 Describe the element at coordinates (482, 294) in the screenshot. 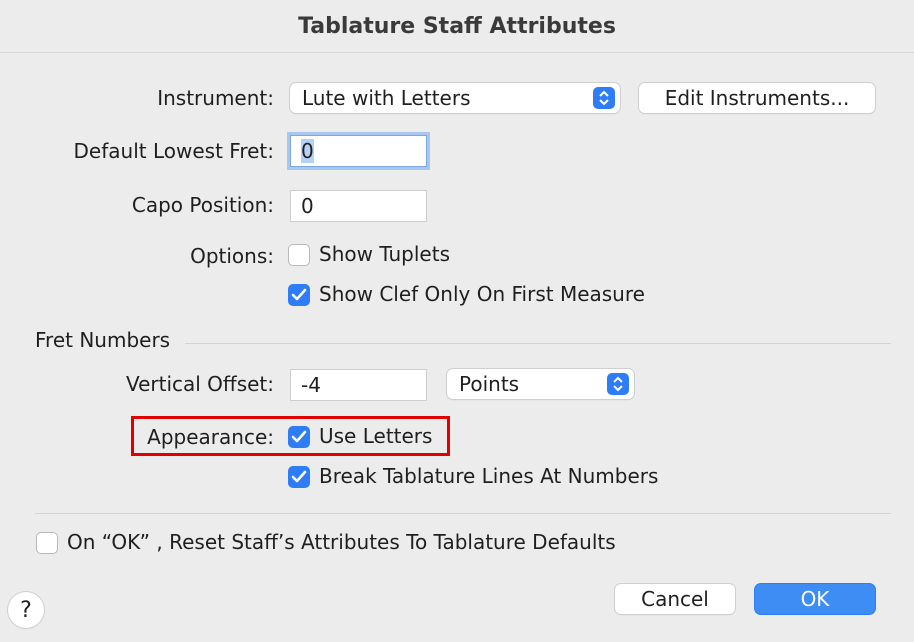

I see `show-clef-label: Show Clef Only On First Measure` at that location.